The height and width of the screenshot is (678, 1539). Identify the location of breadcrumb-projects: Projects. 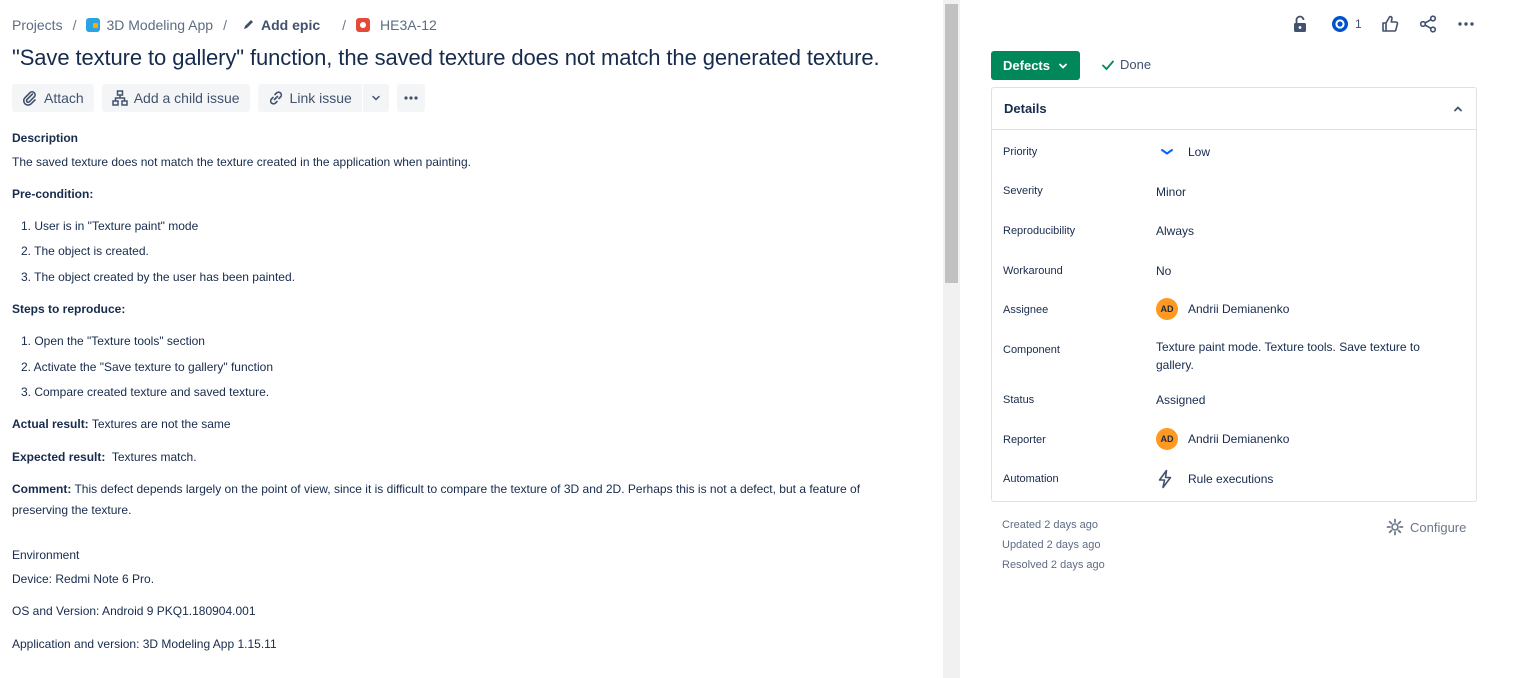
(37, 25).